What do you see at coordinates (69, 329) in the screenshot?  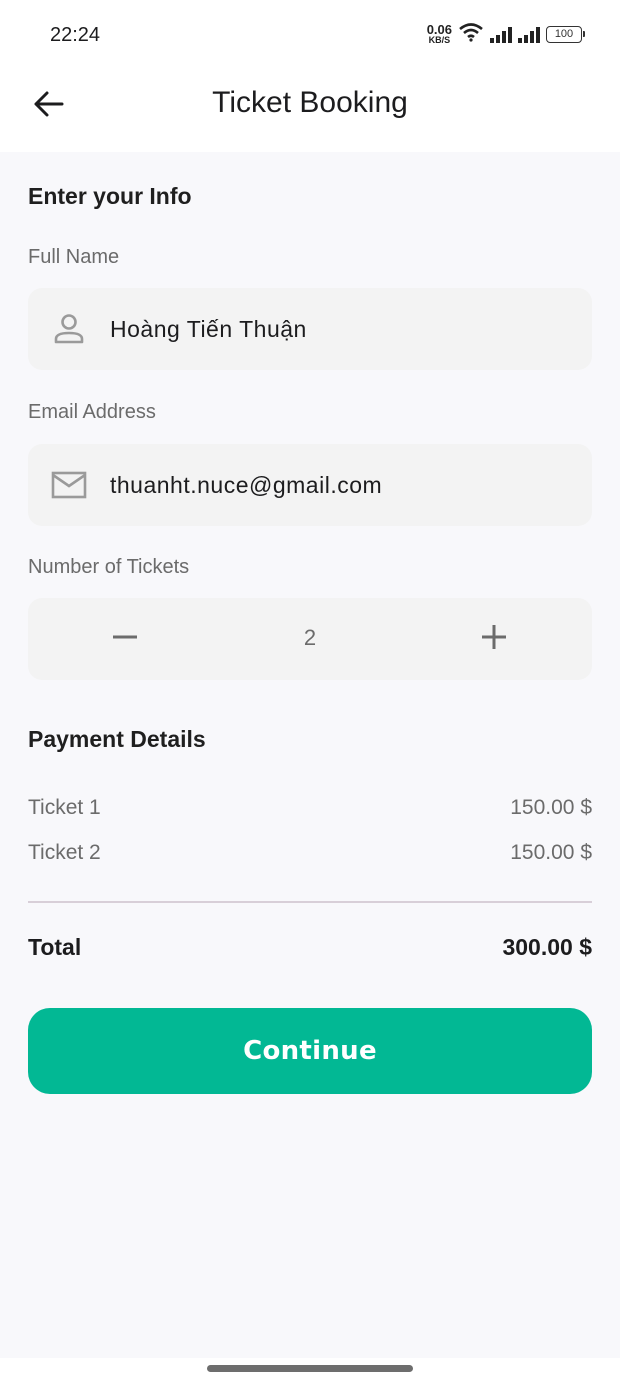 I see `person-icon` at bounding box center [69, 329].